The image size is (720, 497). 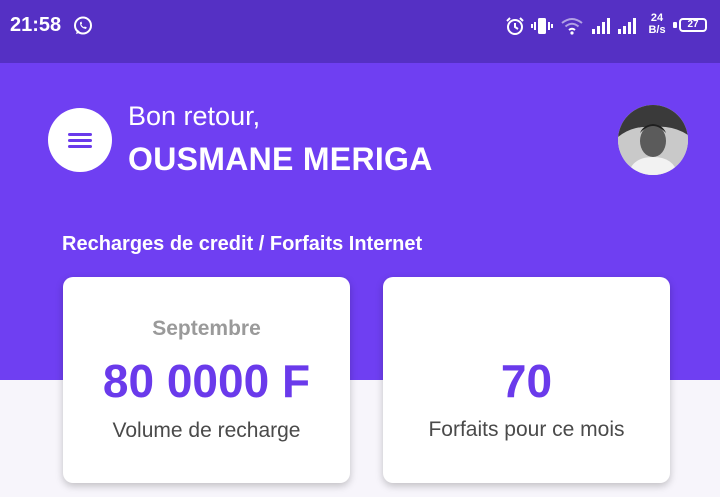 I want to click on menu-icon, so click(x=80, y=140).